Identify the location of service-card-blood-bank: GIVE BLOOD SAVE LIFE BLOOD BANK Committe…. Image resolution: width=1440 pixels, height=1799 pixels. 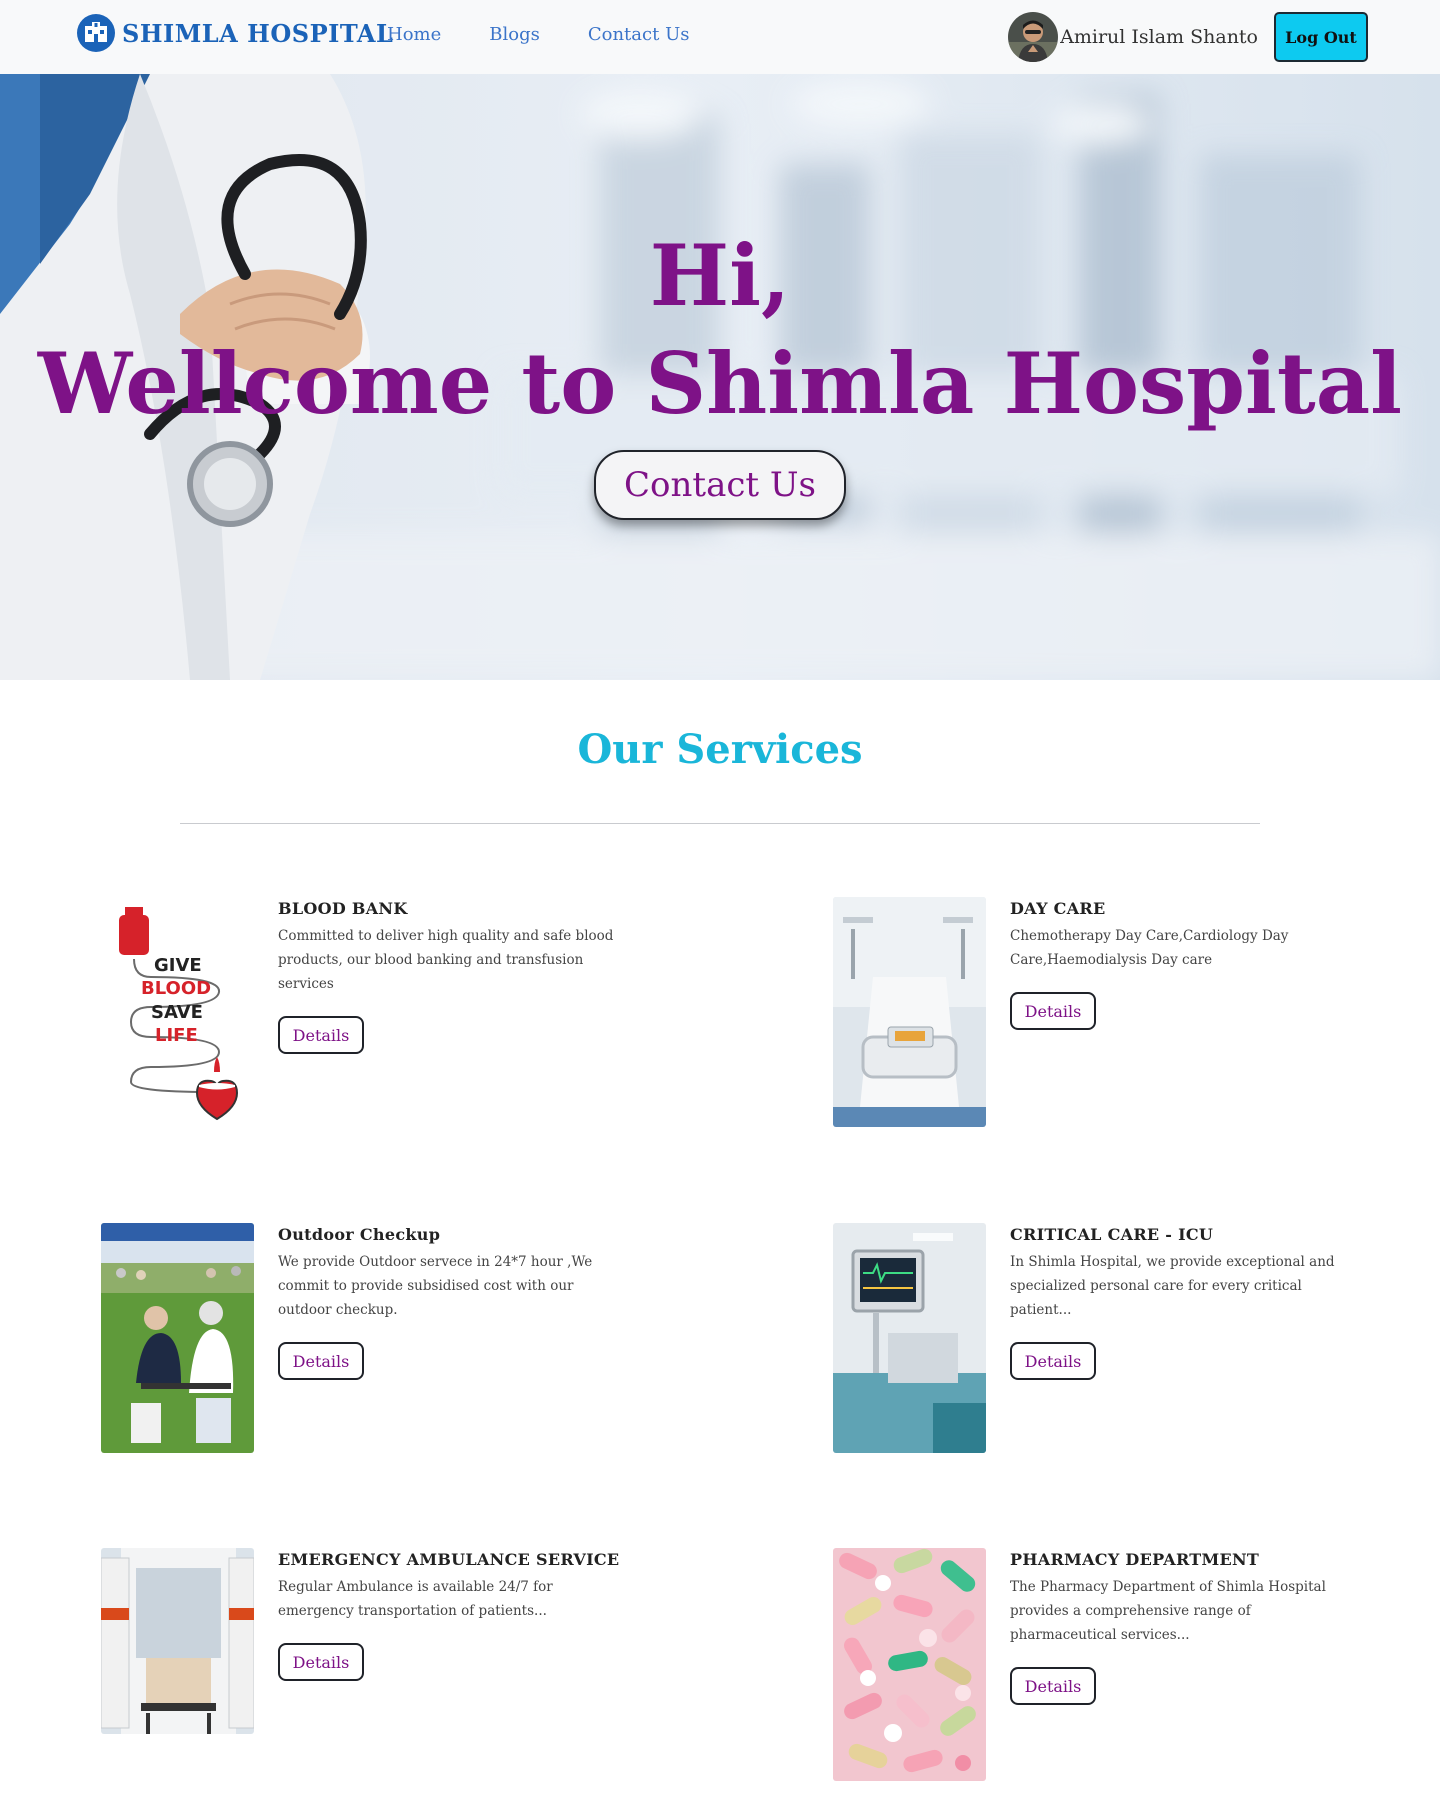
(381, 1017).